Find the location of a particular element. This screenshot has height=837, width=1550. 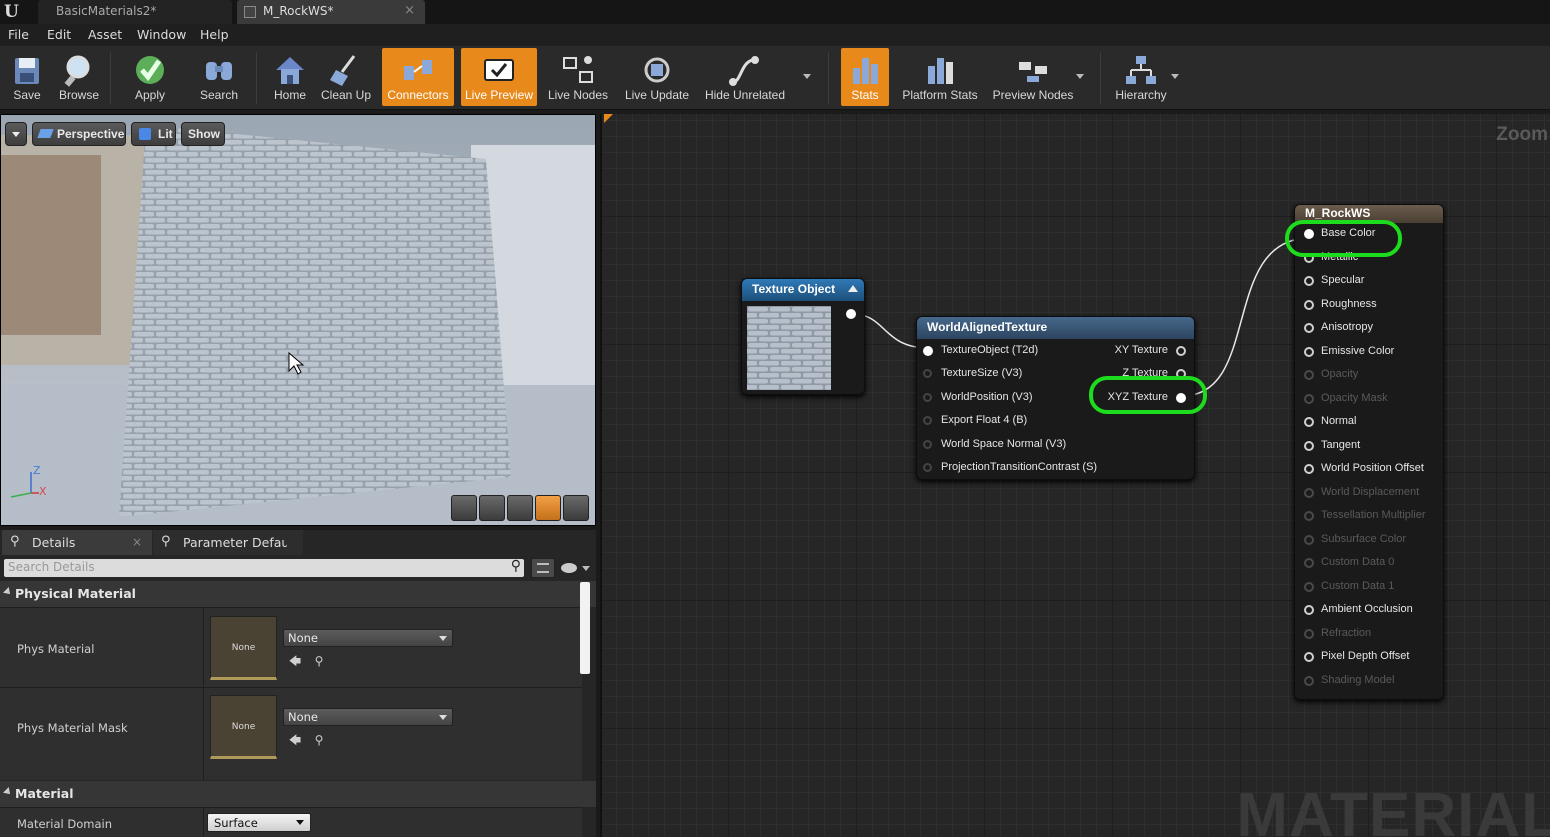

wat-input-pin: Export Float 4 (B) is located at coordinates (975, 420).